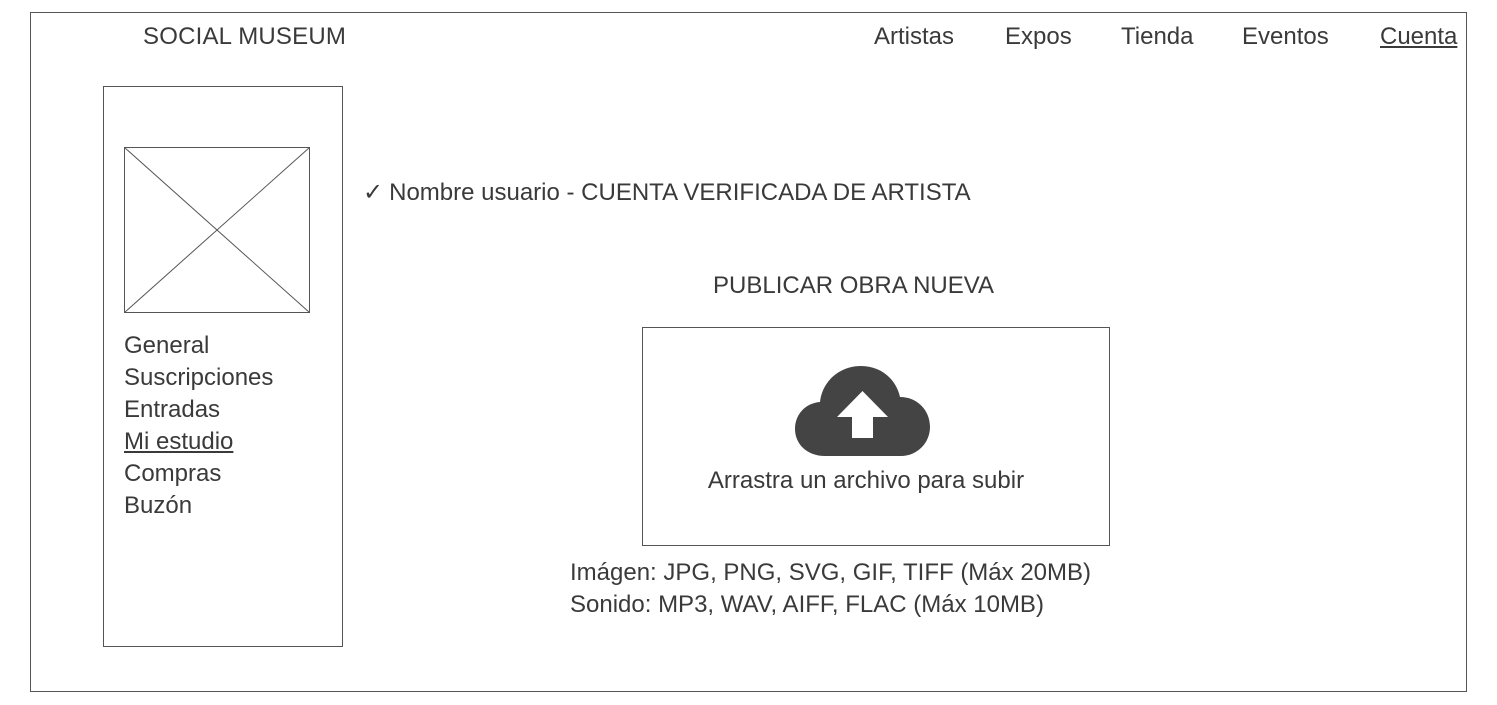 The width and height of the screenshot is (1497, 705). Describe the element at coordinates (198, 506) in the screenshot. I see `sidebar-item-buzon: Buzón` at that location.